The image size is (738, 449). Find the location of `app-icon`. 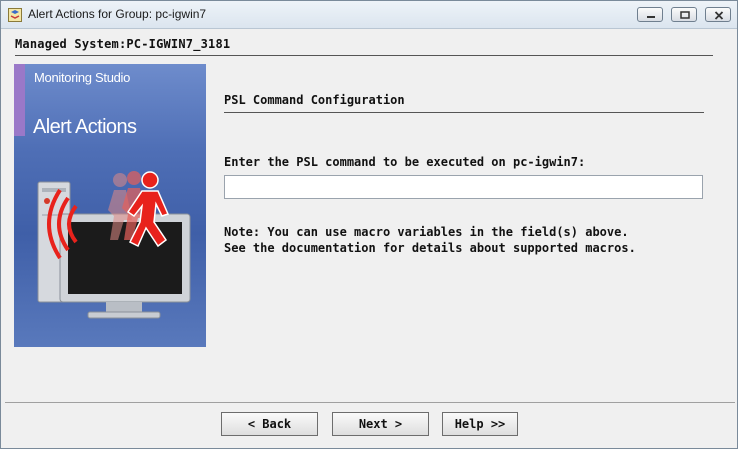

app-icon is located at coordinates (15, 14).